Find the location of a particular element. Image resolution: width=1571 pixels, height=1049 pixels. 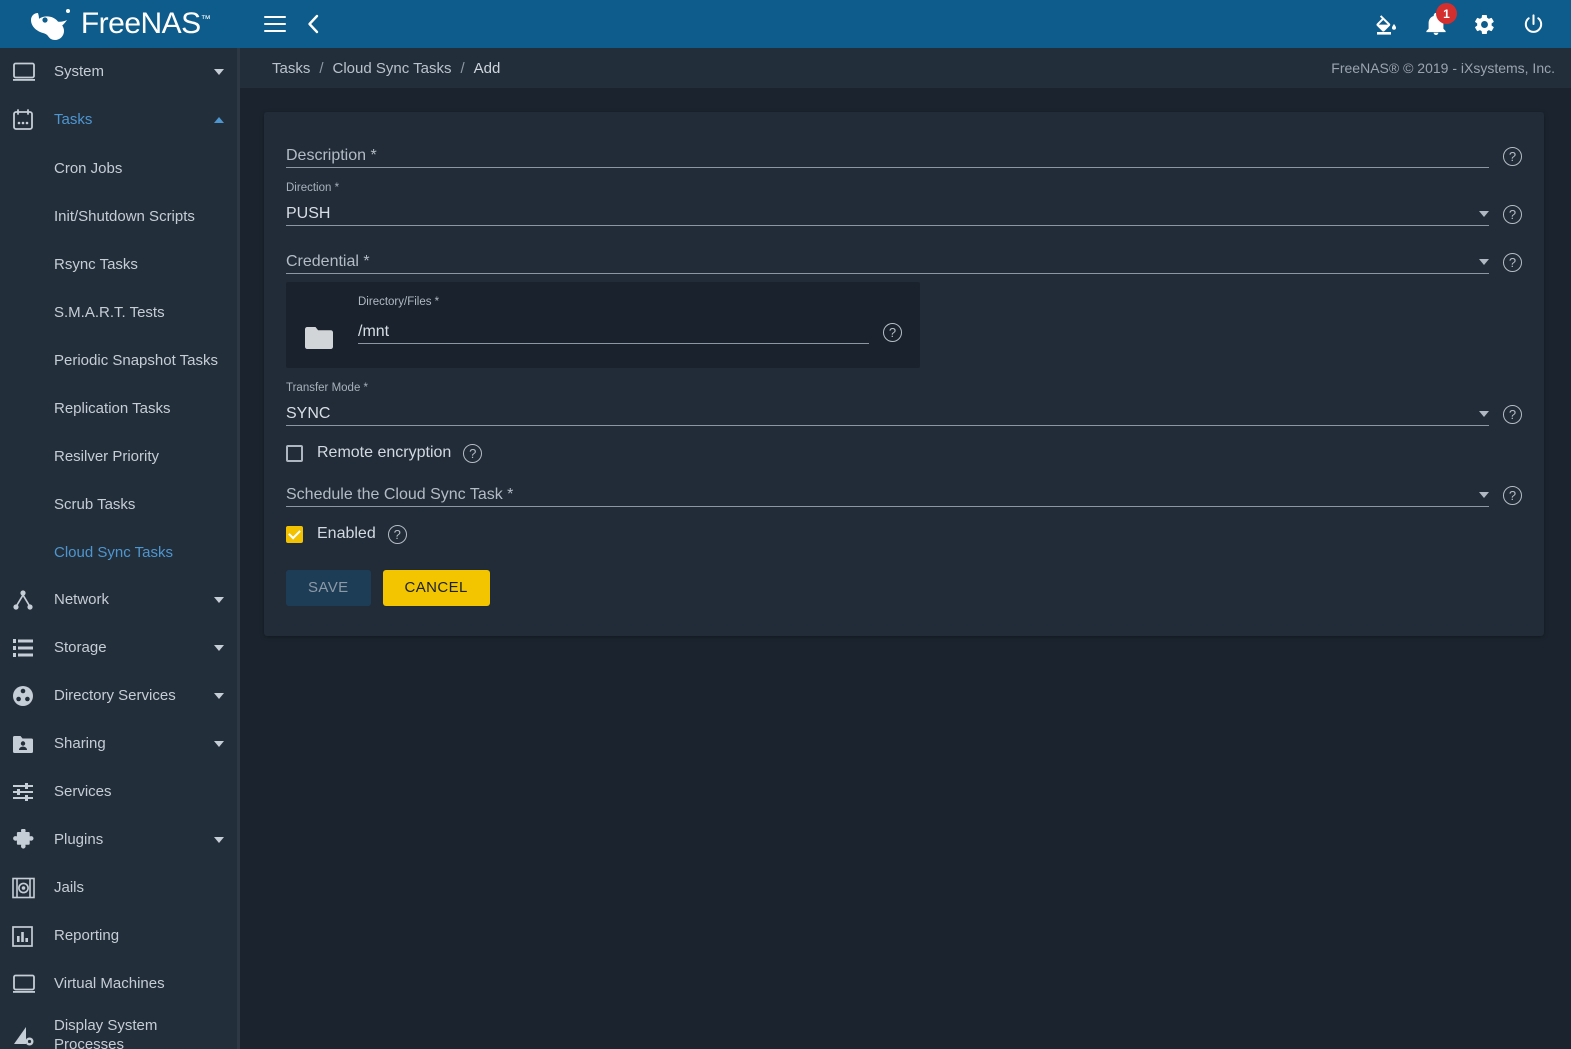

credential-row: Credential * ? is located at coordinates (904, 261).